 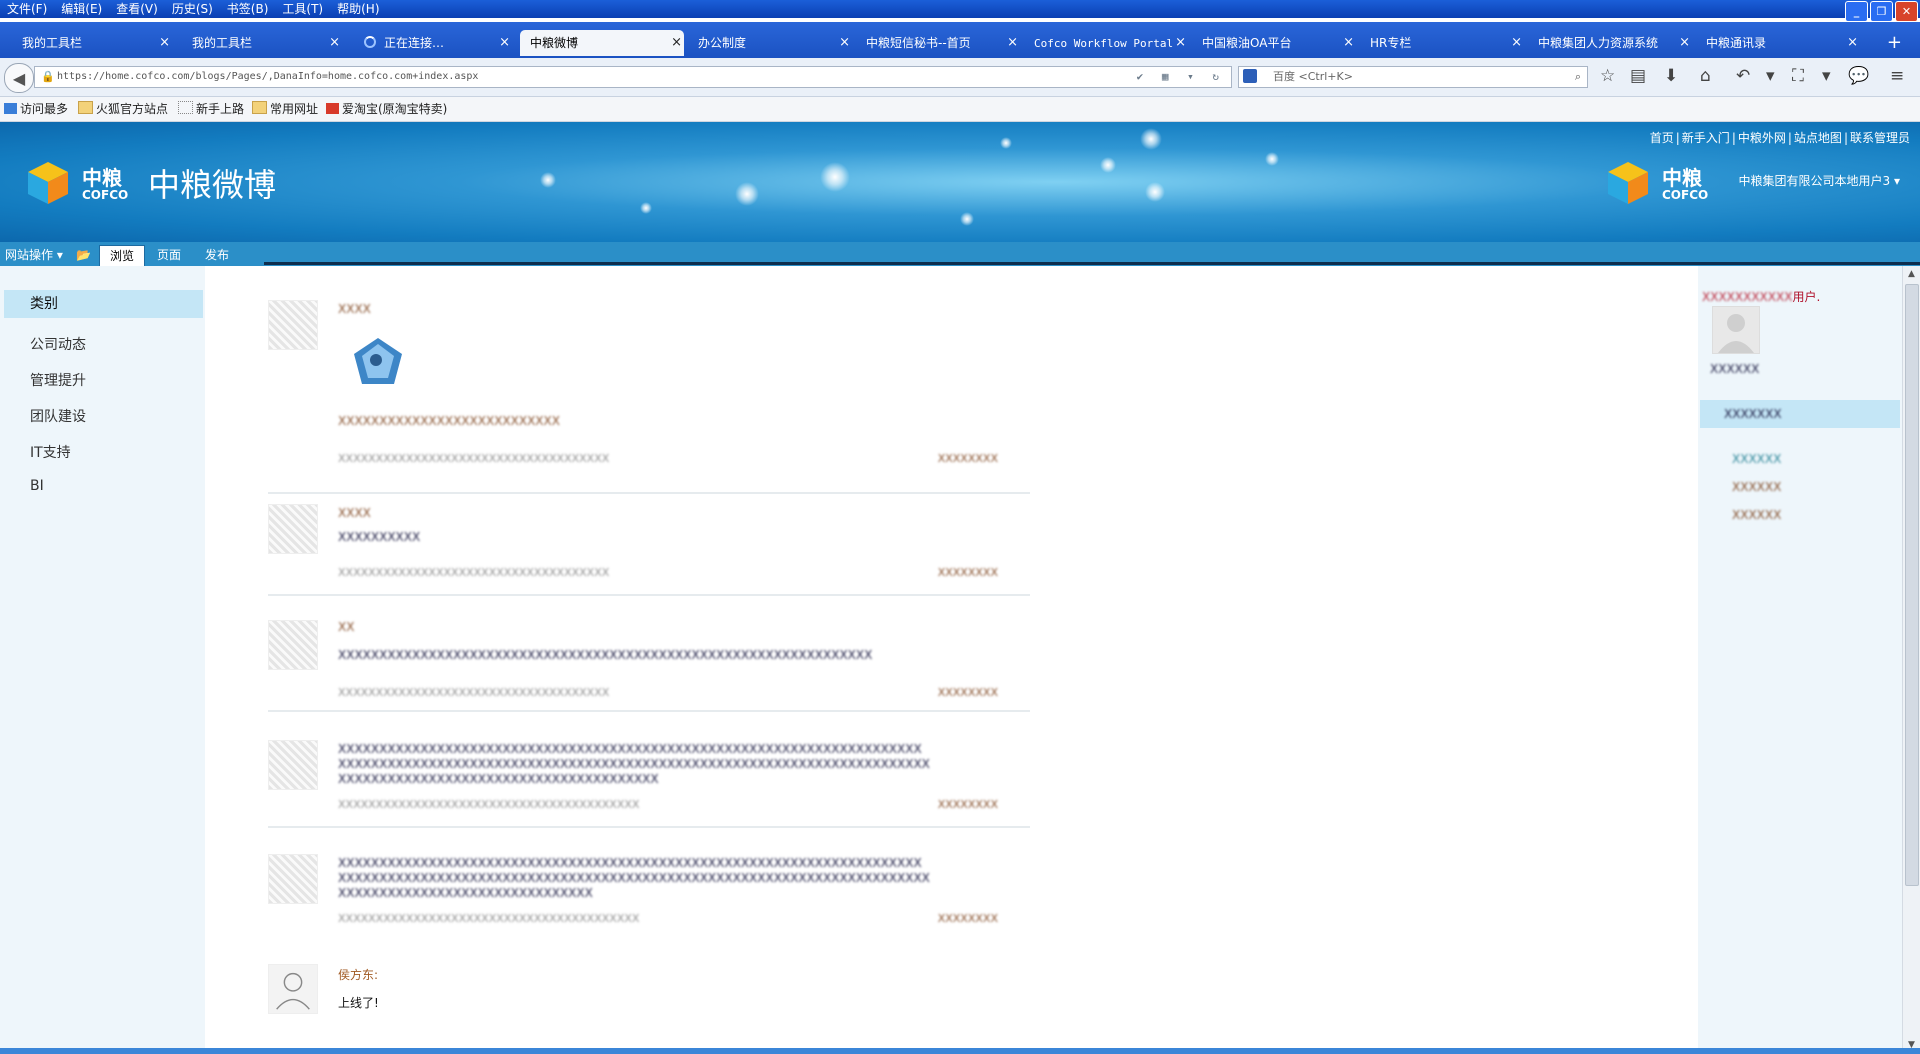 What do you see at coordinates (770, 43) in the screenshot?
I see `browser-tab: 办公制度 ×` at bounding box center [770, 43].